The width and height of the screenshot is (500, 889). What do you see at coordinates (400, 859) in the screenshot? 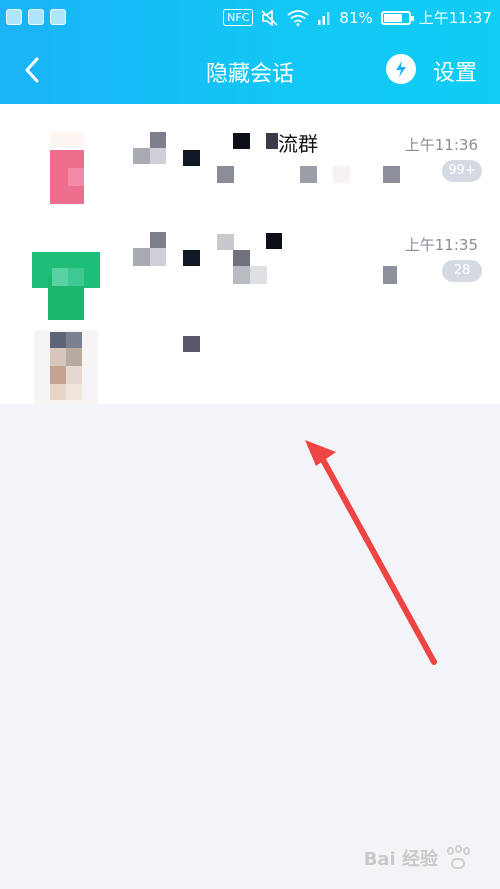
I see `watermark-text: Bai 经验` at bounding box center [400, 859].